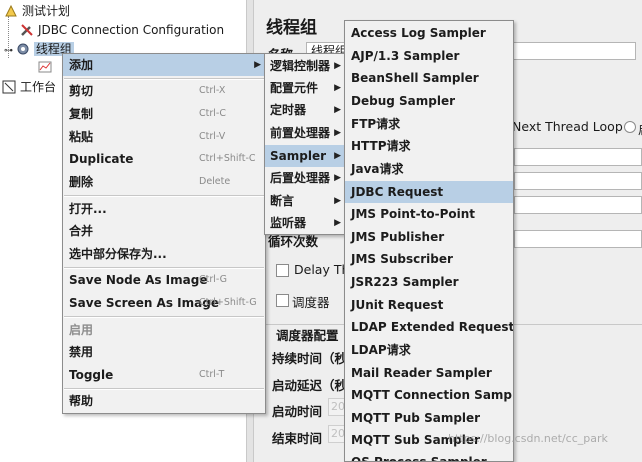 Image resolution: width=642 pixels, height=462 pixels. Describe the element at coordinates (640, 128) in the screenshot. I see `radio-cut-label: 启` at that location.